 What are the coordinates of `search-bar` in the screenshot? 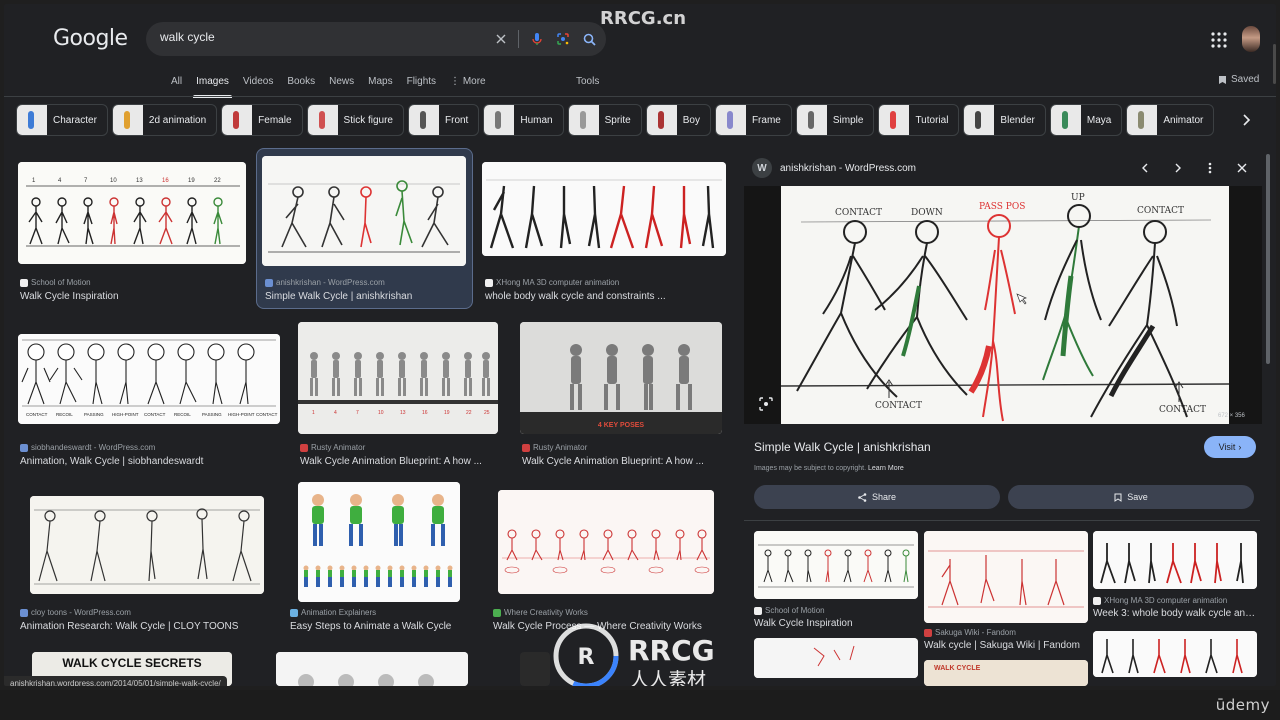 It's located at (376, 39).